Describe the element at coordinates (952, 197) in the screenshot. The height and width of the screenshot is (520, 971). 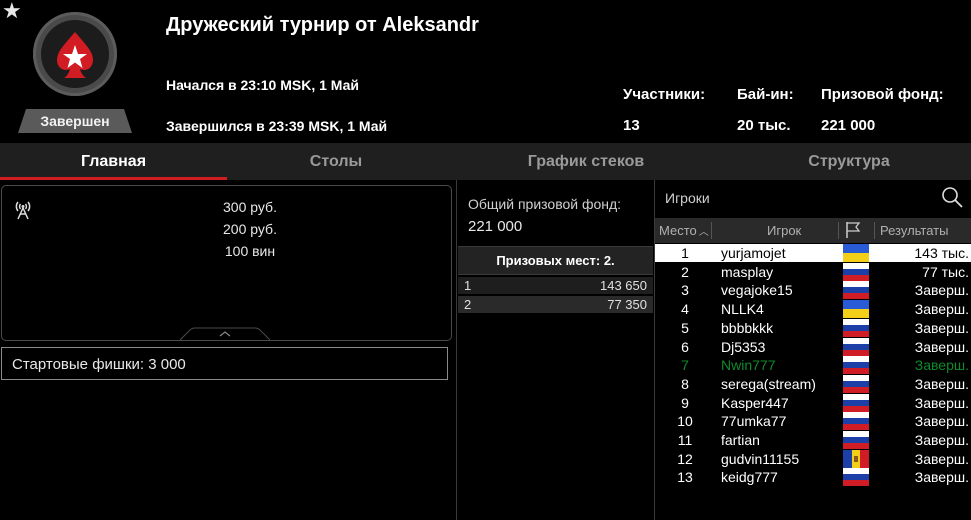
I see `search-icon` at that location.